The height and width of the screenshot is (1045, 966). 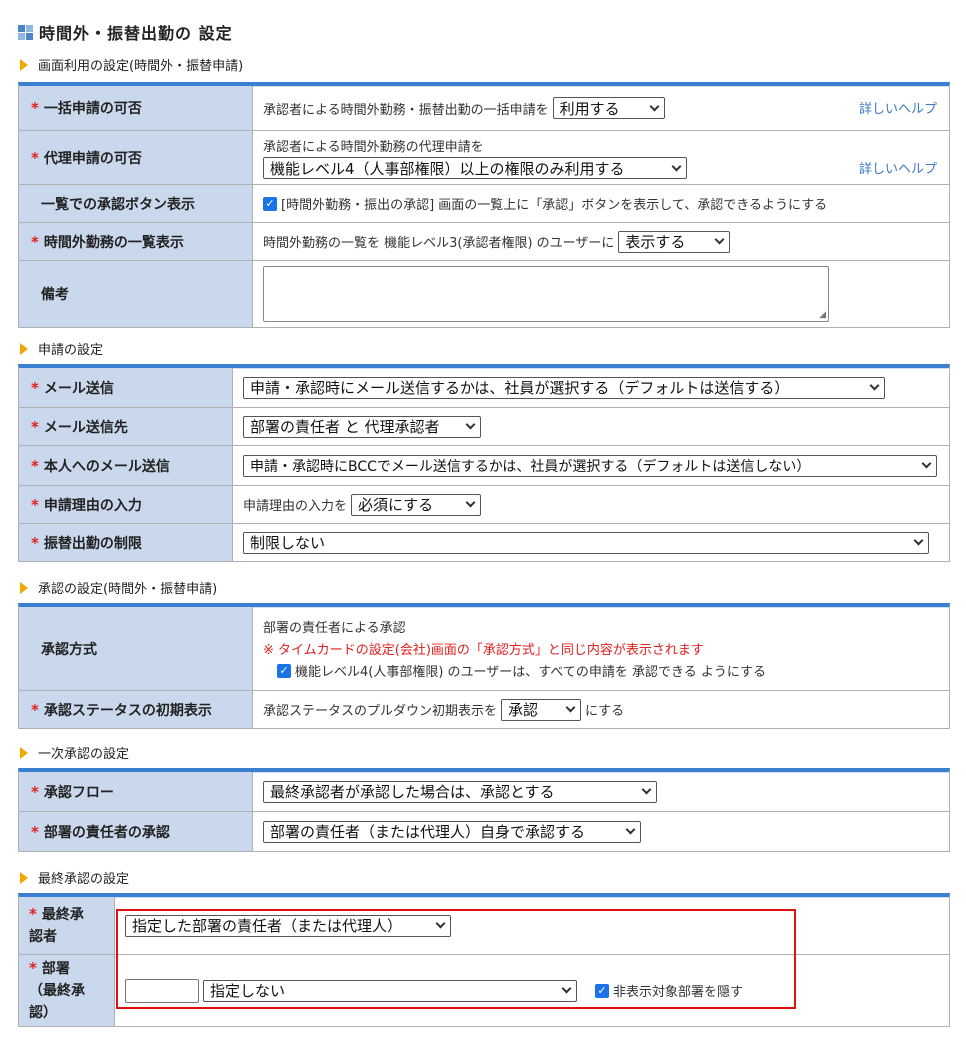 What do you see at coordinates (84, 879) in the screenshot?
I see `section-title: 最終承認の設定` at bounding box center [84, 879].